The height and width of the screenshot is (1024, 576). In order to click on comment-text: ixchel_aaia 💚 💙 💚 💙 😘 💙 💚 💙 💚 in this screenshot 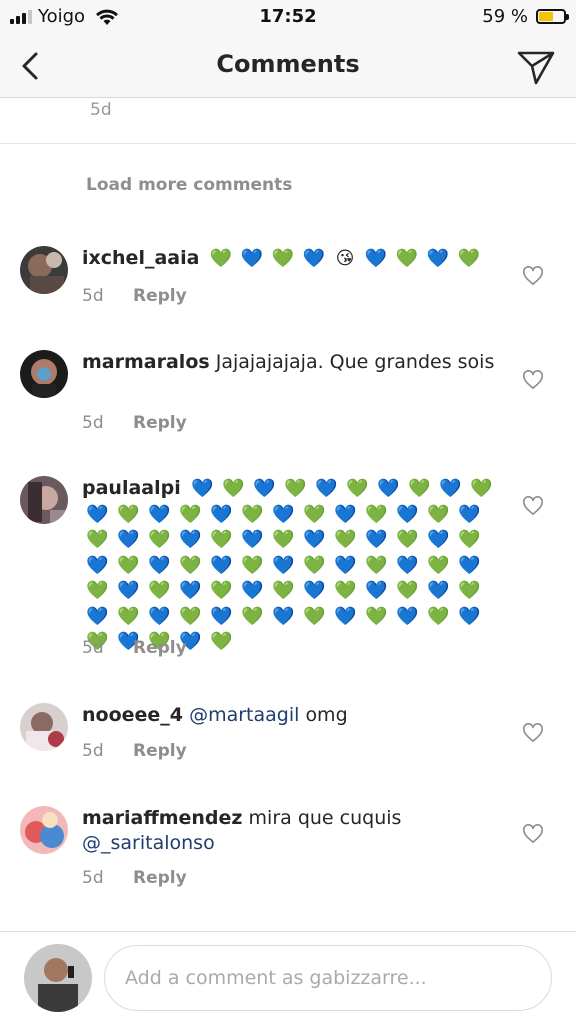, I will do `click(292, 259)`.